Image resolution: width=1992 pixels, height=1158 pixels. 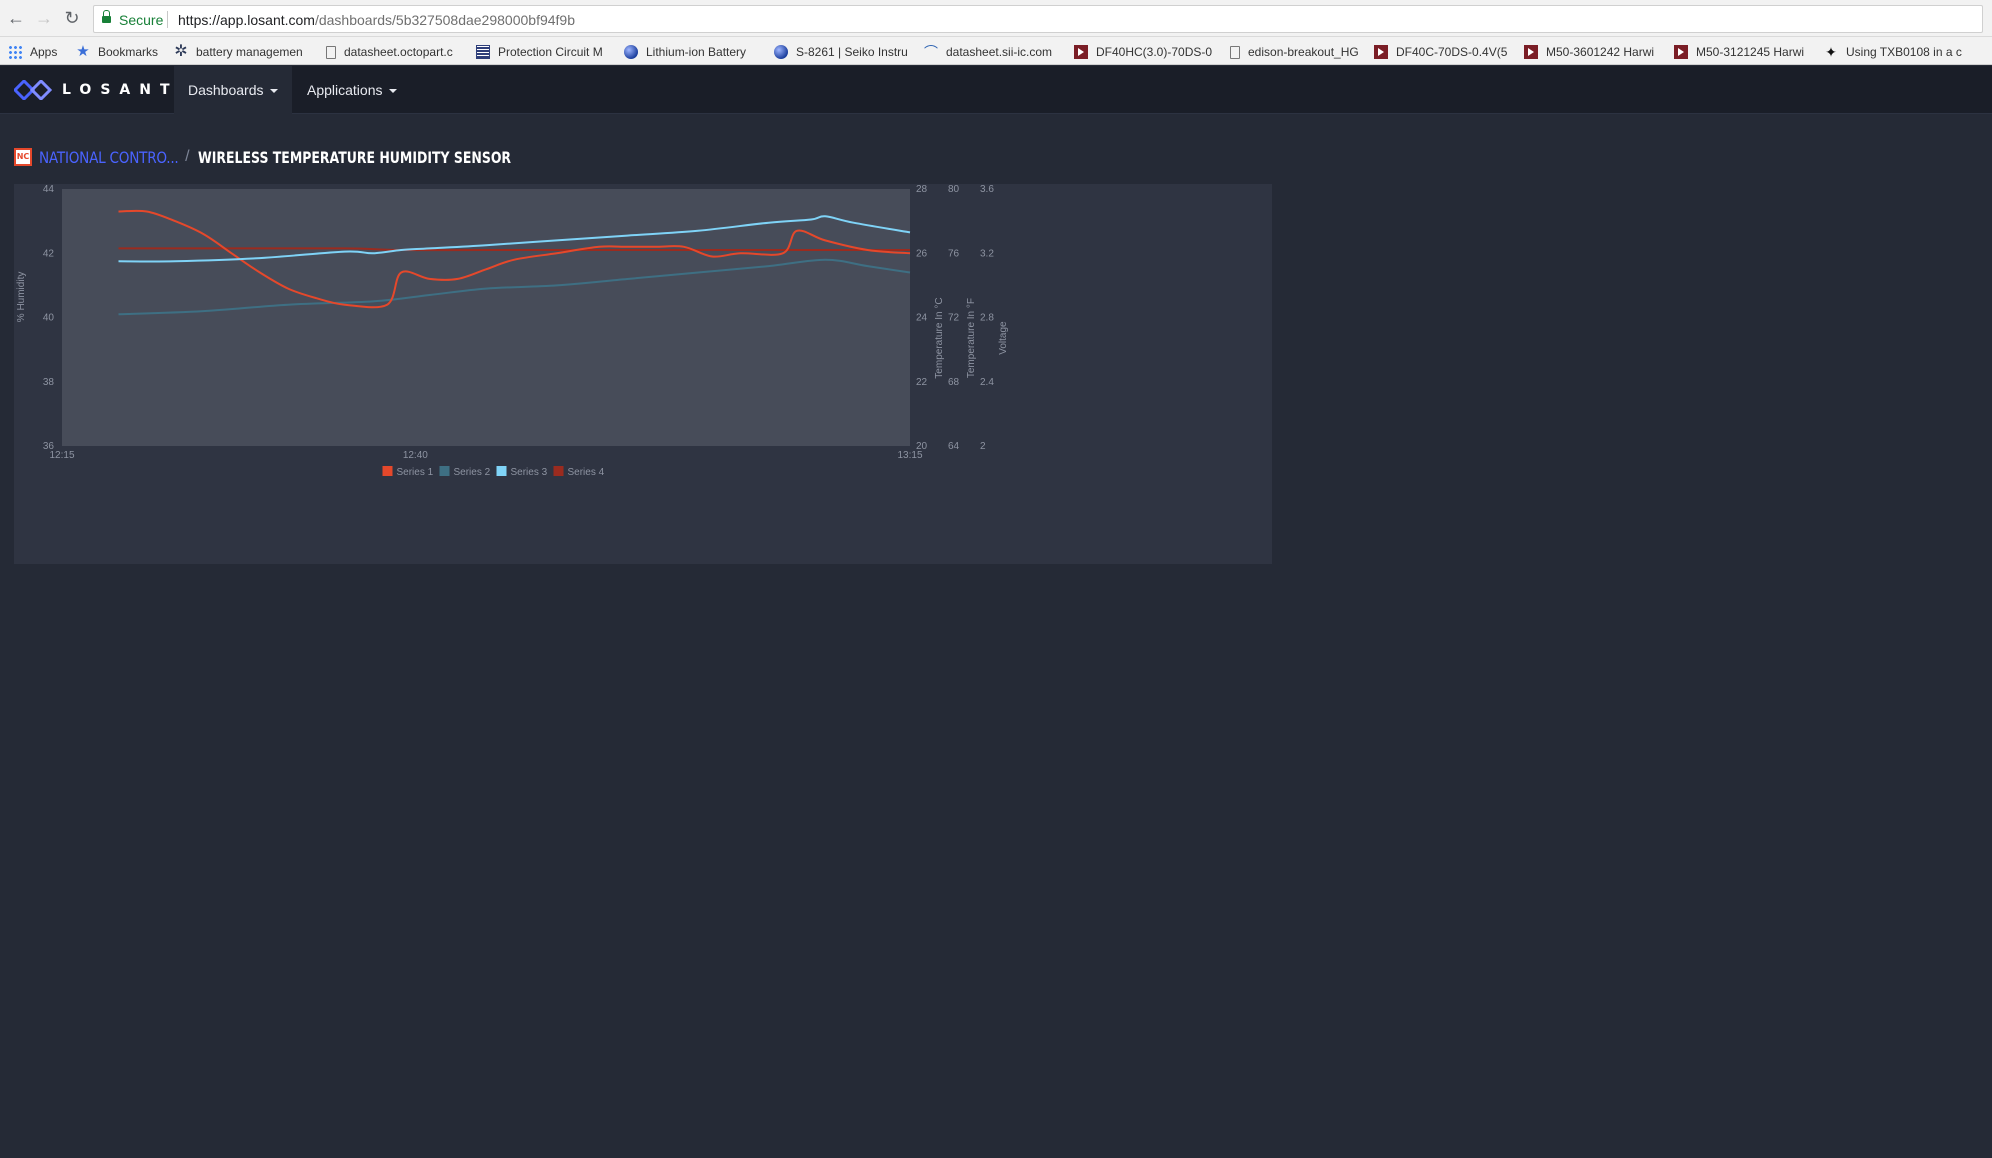 I want to click on voltage-axis-title: Voltage, so click(x=1003, y=338).